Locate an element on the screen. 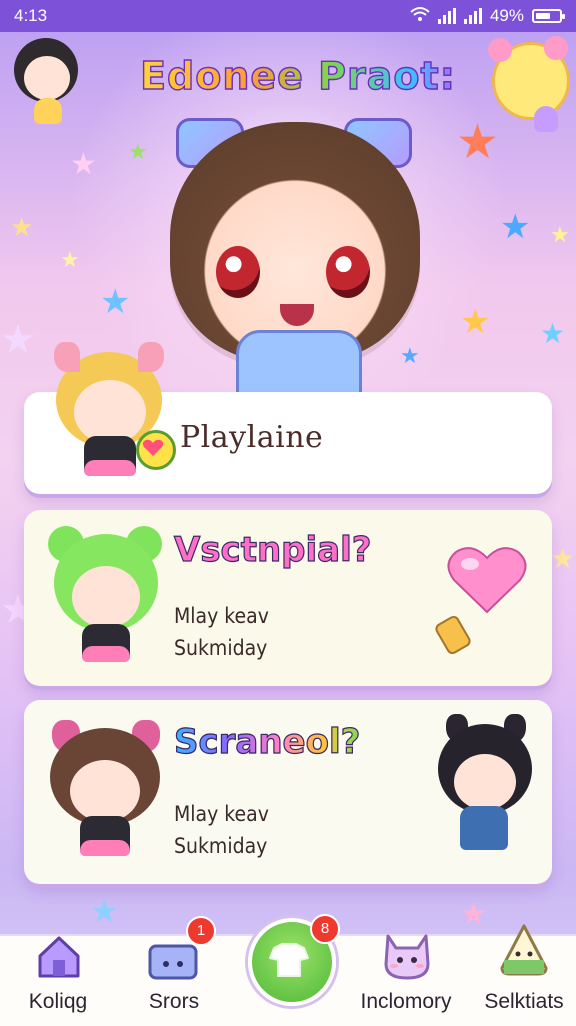 This screenshot has height=1026, width=576. status-bar: 4:13 49% is located at coordinates (288, 16).